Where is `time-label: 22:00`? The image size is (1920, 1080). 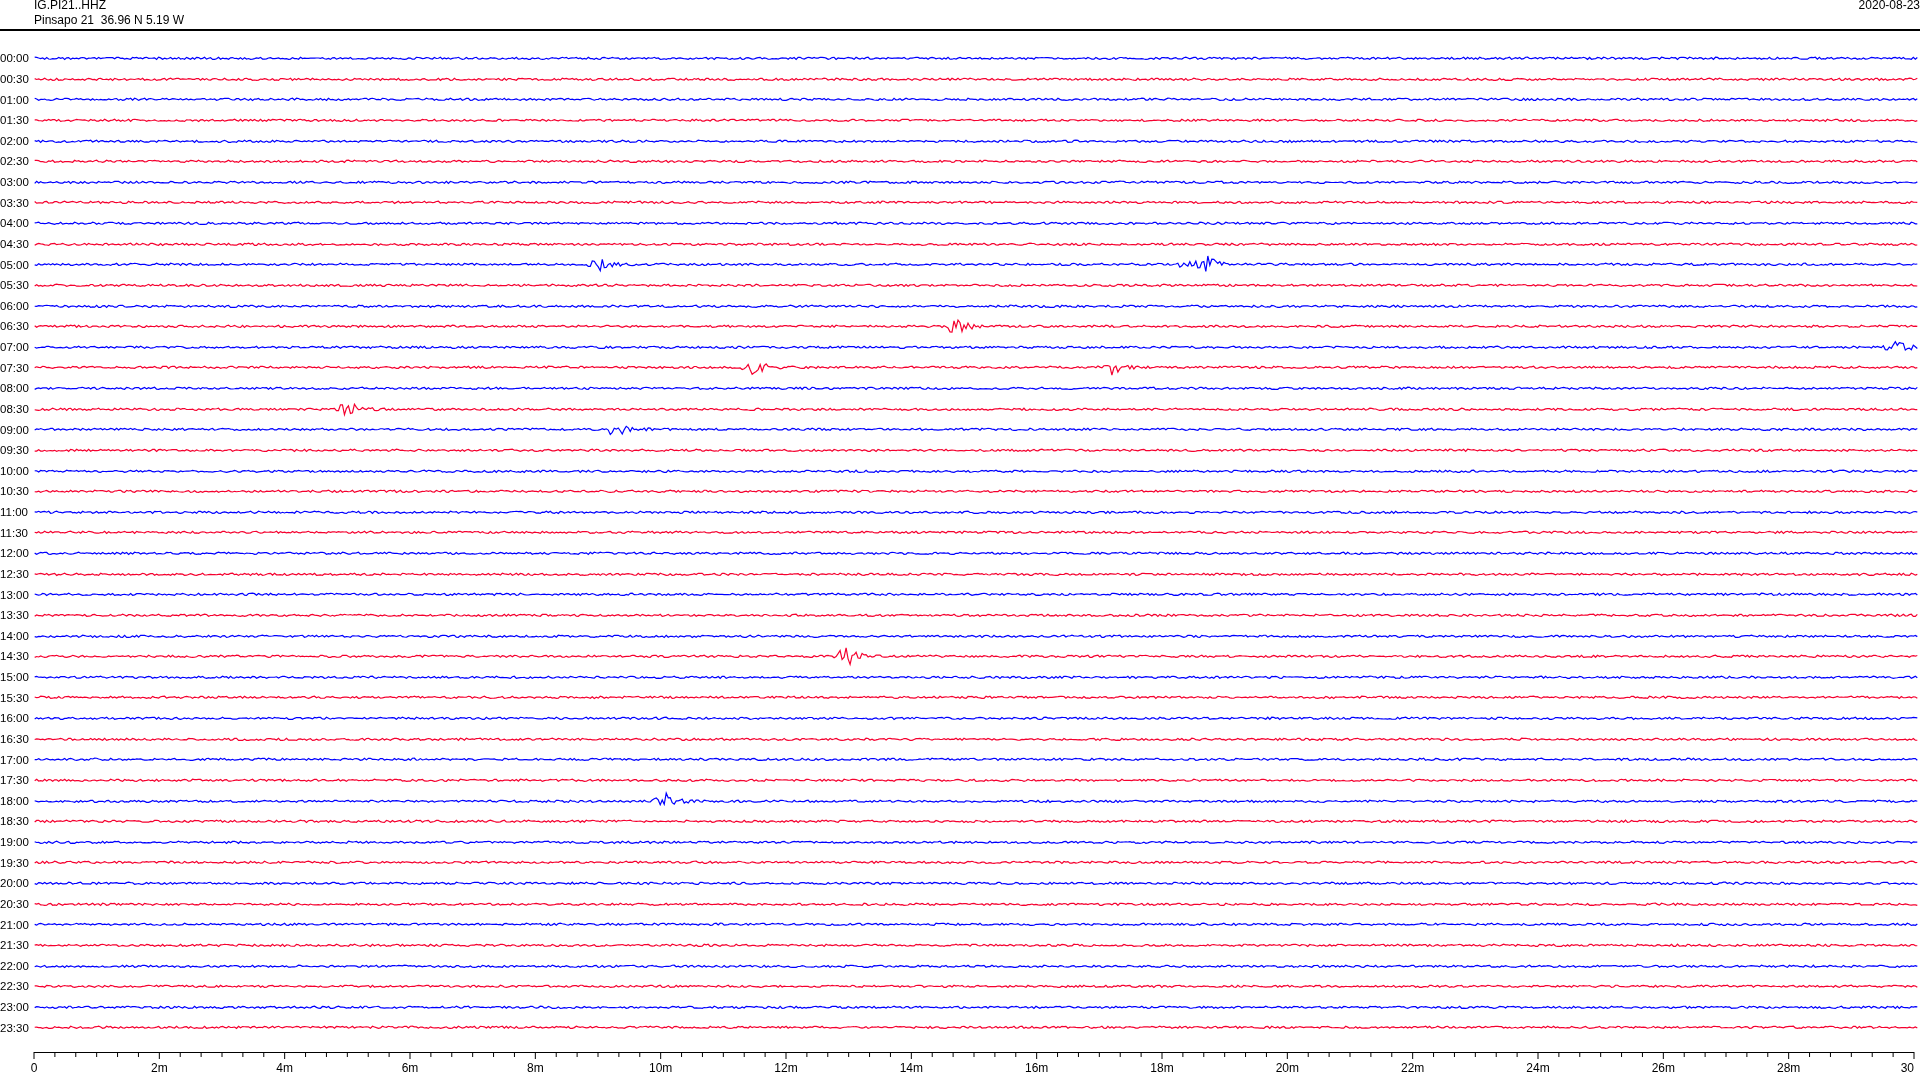 time-label: 22:00 is located at coordinates (15, 965).